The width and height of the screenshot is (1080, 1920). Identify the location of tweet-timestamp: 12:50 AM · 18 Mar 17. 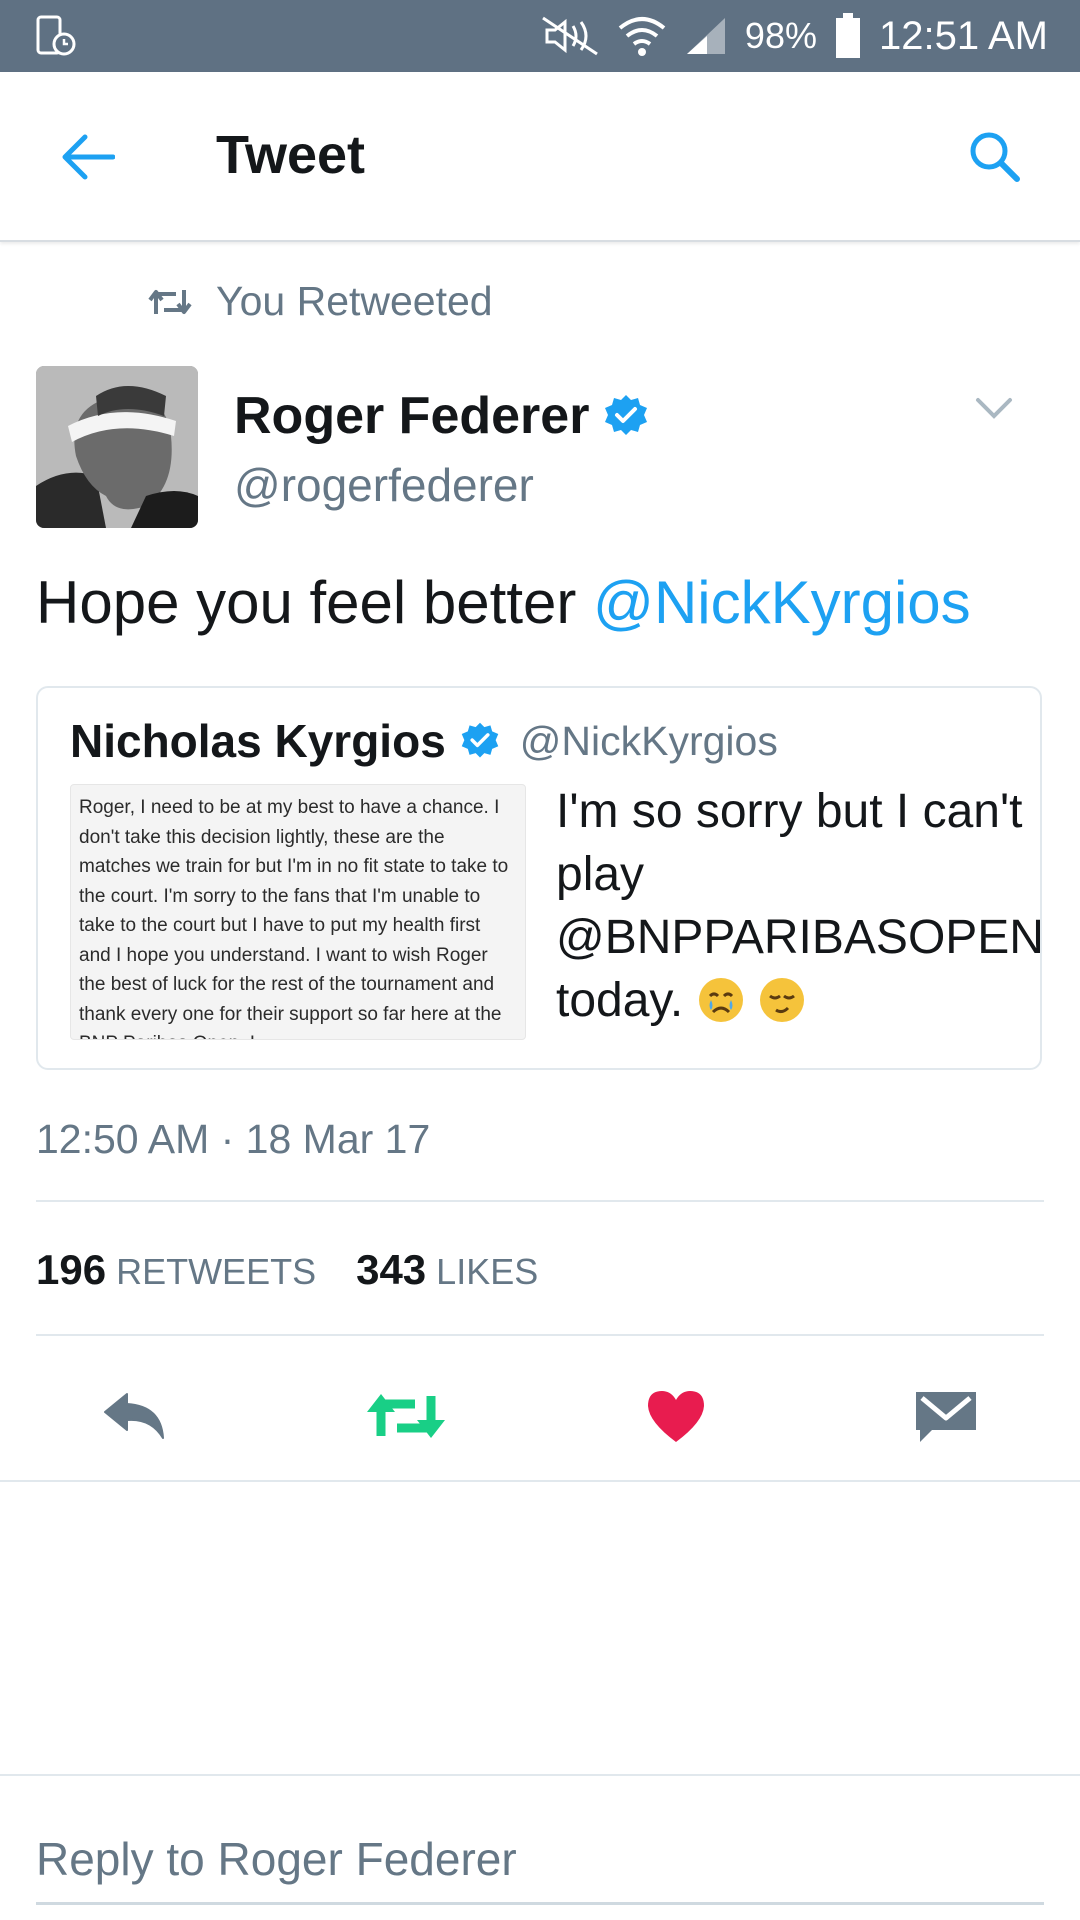
(233, 1139).